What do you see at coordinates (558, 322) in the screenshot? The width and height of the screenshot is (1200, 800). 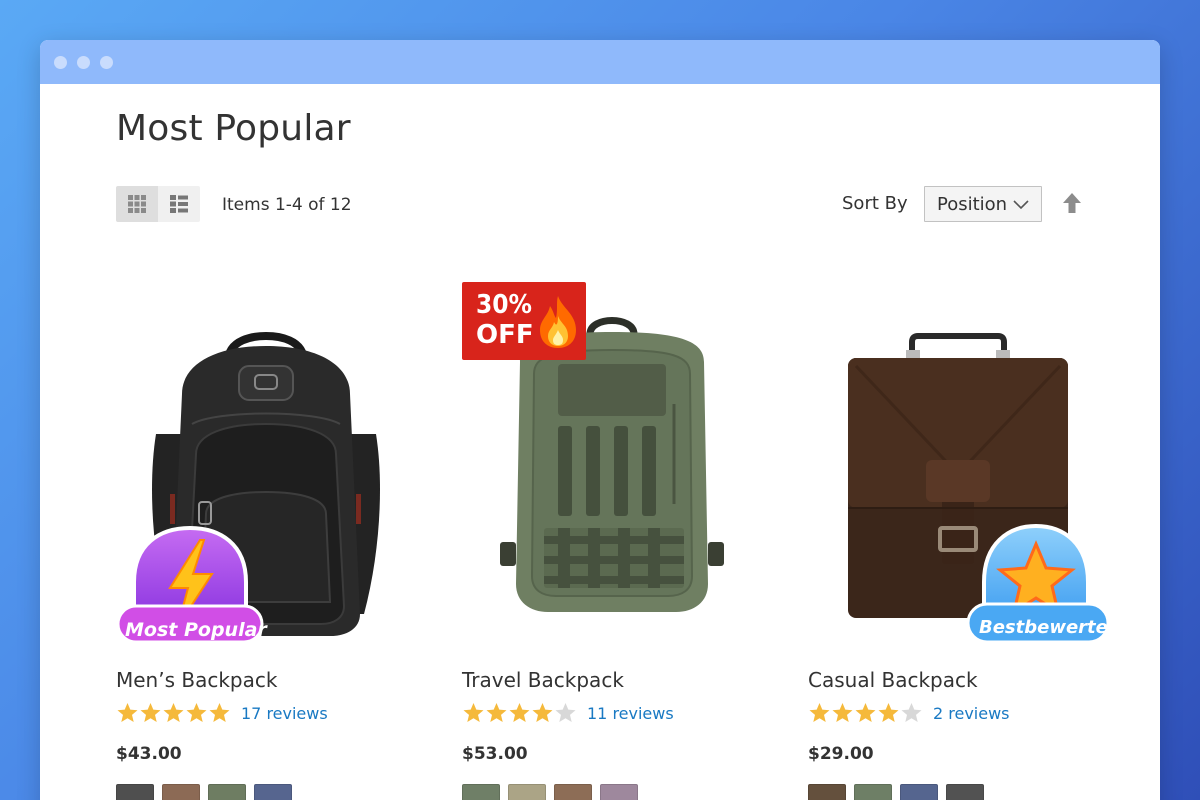 I see `fire-icon` at bounding box center [558, 322].